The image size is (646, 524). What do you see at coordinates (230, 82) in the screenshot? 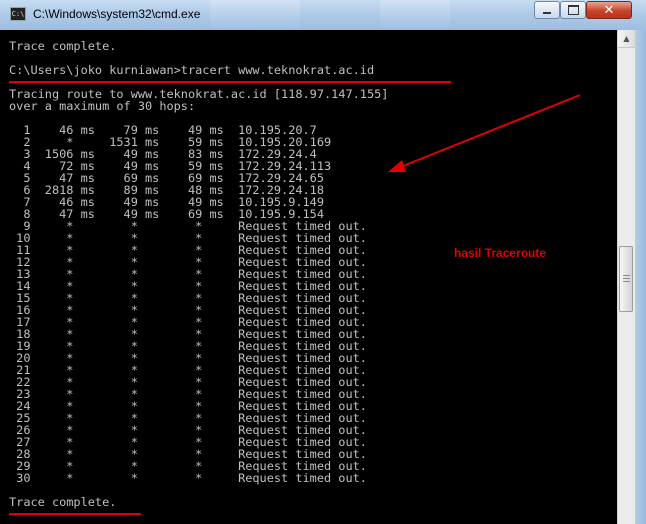
I see `annotation-underline-command` at bounding box center [230, 82].